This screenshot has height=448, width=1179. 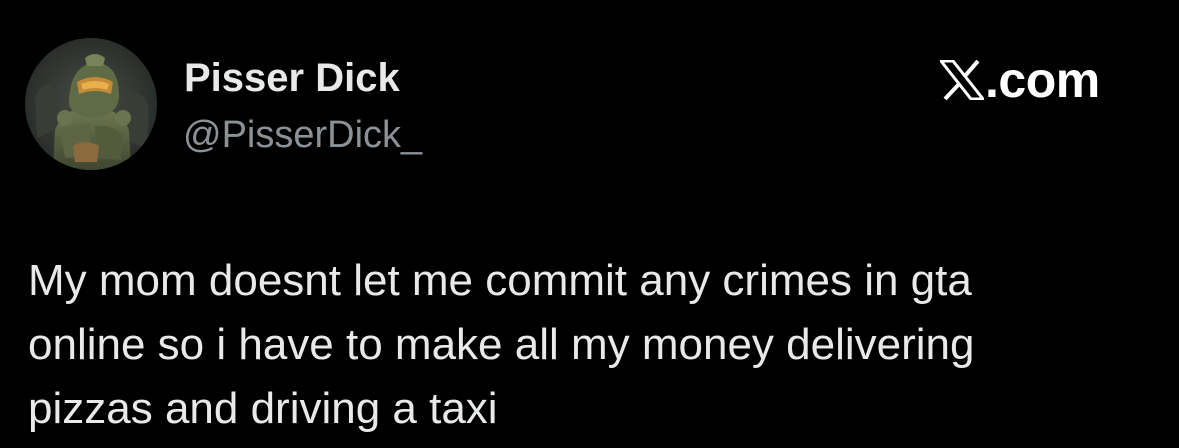 I want to click on brand-domain-text: .com, so click(x=1042, y=80).